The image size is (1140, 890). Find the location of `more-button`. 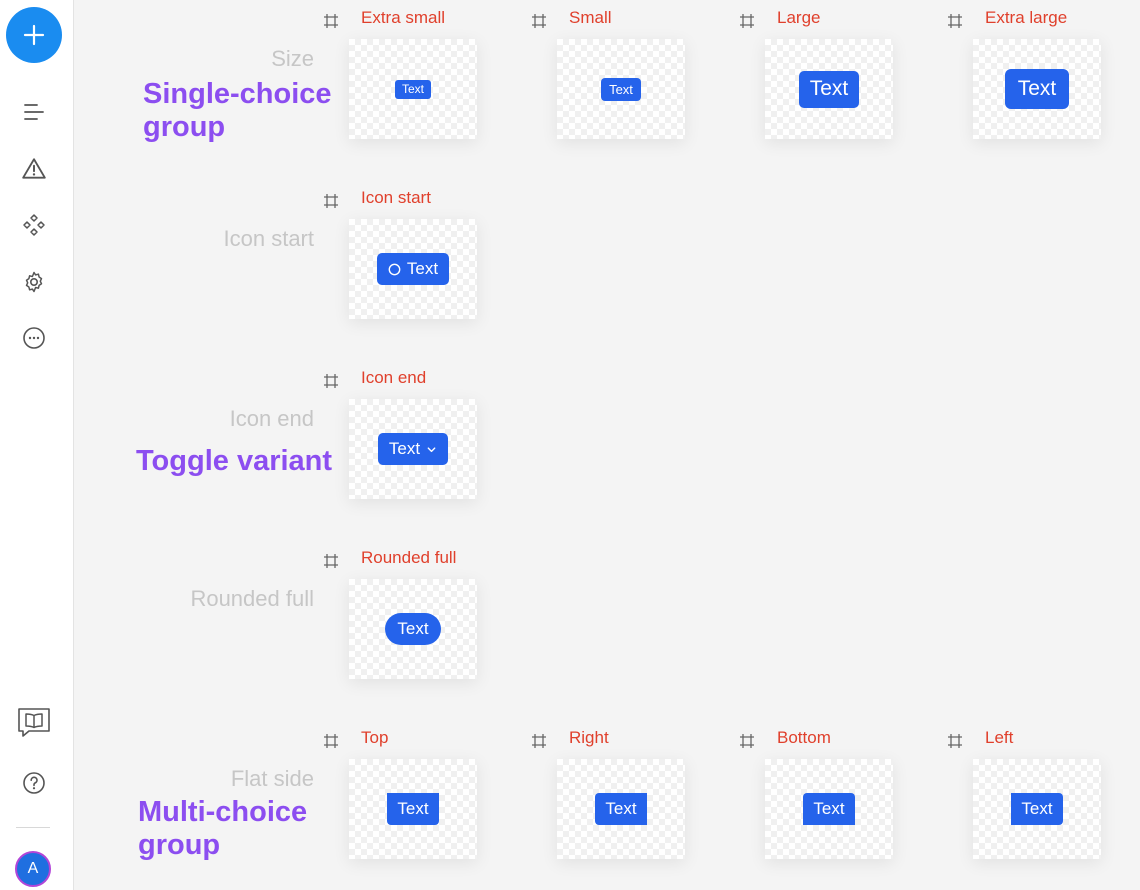

more-button is located at coordinates (34, 338).